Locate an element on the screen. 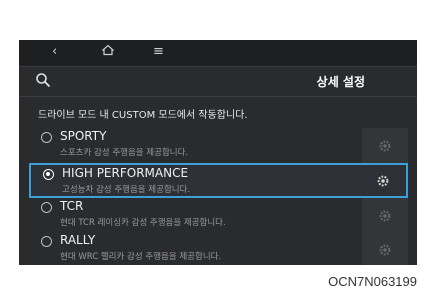 The height and width of the screenshot is (303, 436). mode-desc: 스포츠카 감성 주행음을 제공합니다. is located at coordinates (124, 153).